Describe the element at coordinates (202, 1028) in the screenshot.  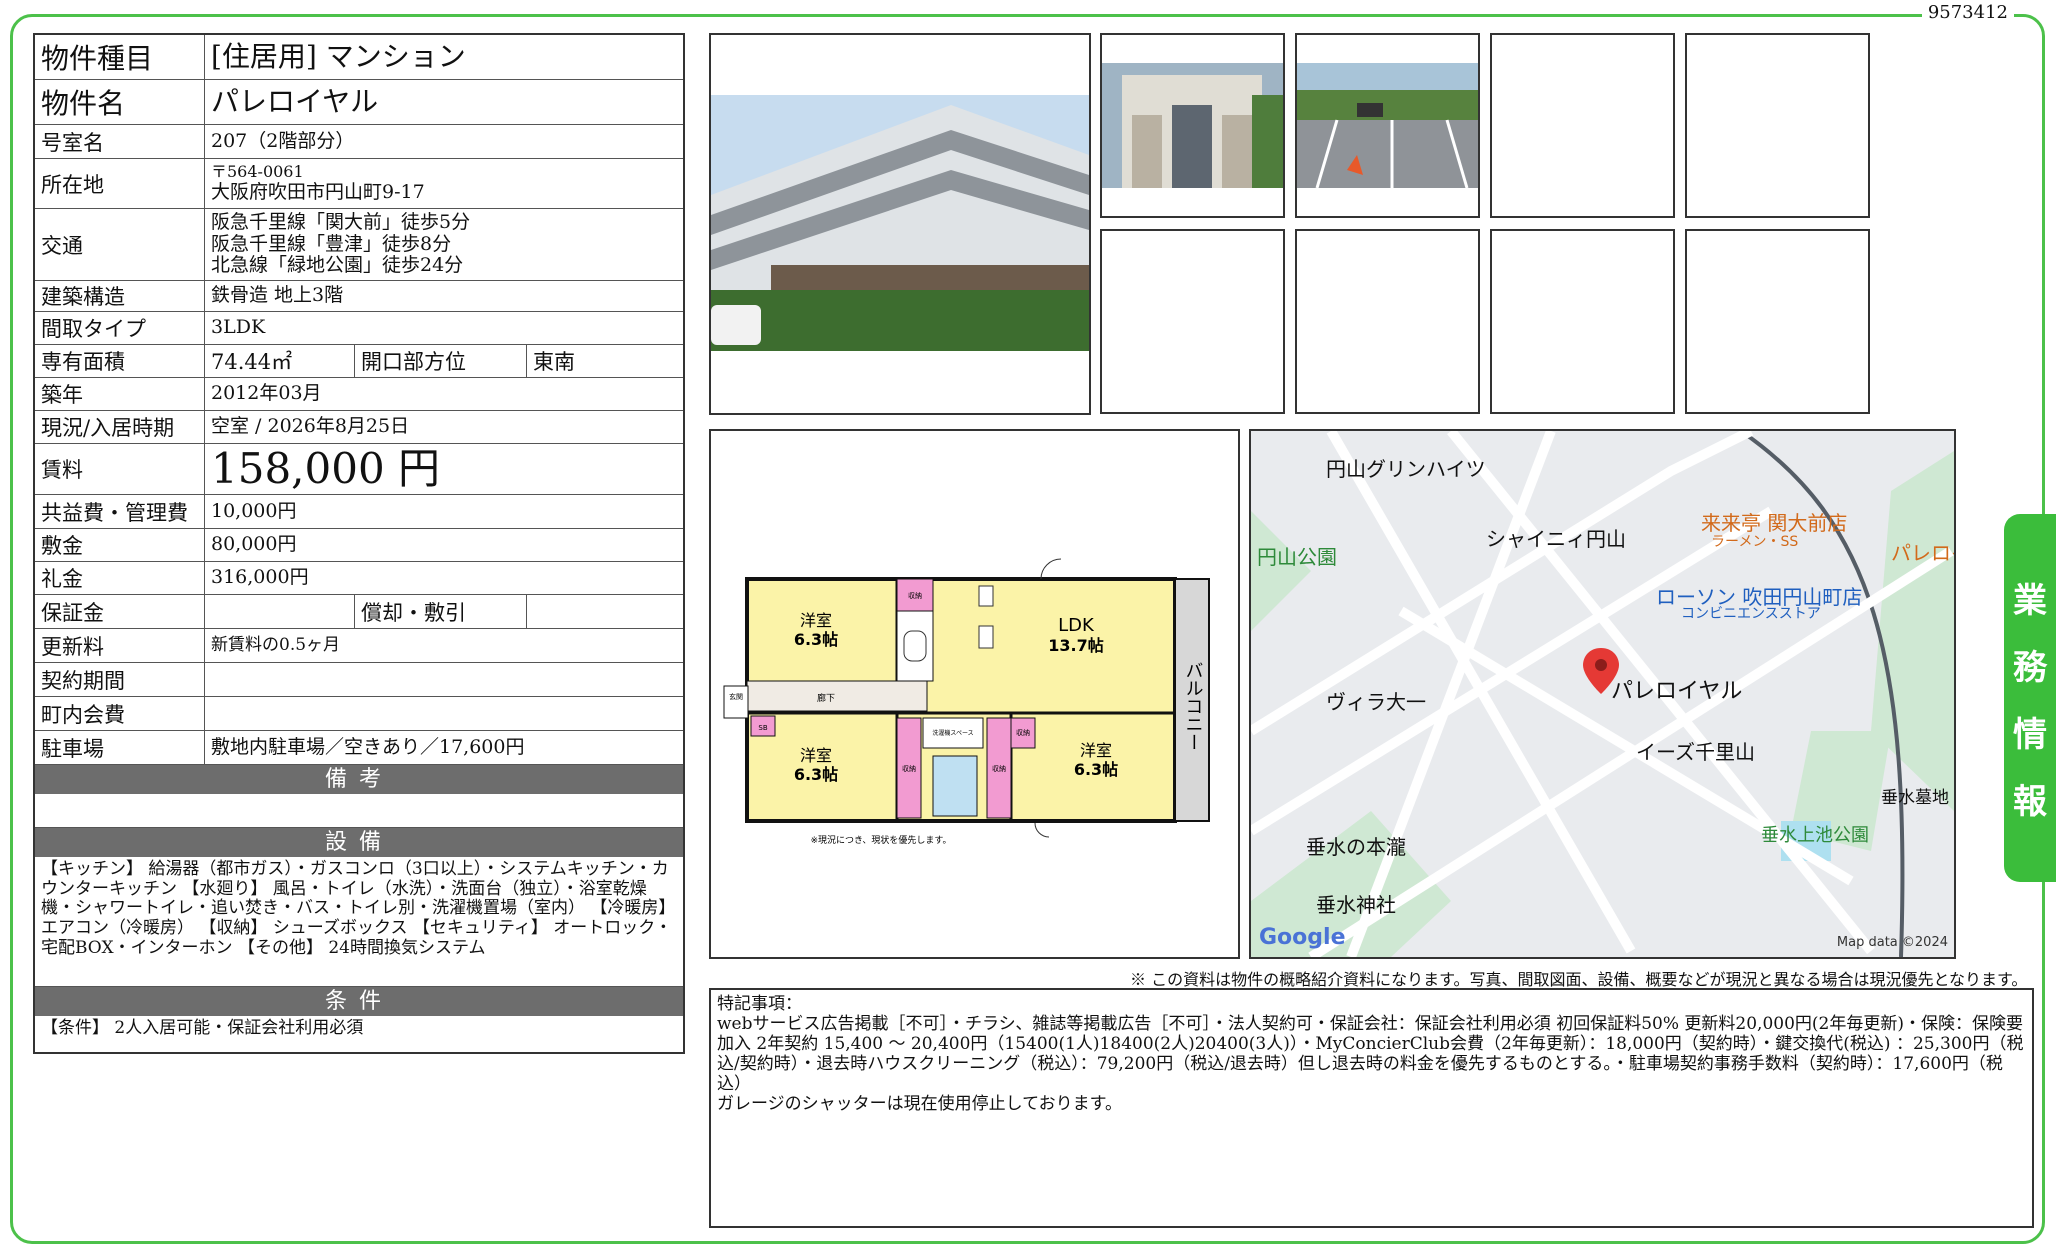
I see `conditions-text: 【条件】 2人入居可能・保証会社利用必須` at that location.